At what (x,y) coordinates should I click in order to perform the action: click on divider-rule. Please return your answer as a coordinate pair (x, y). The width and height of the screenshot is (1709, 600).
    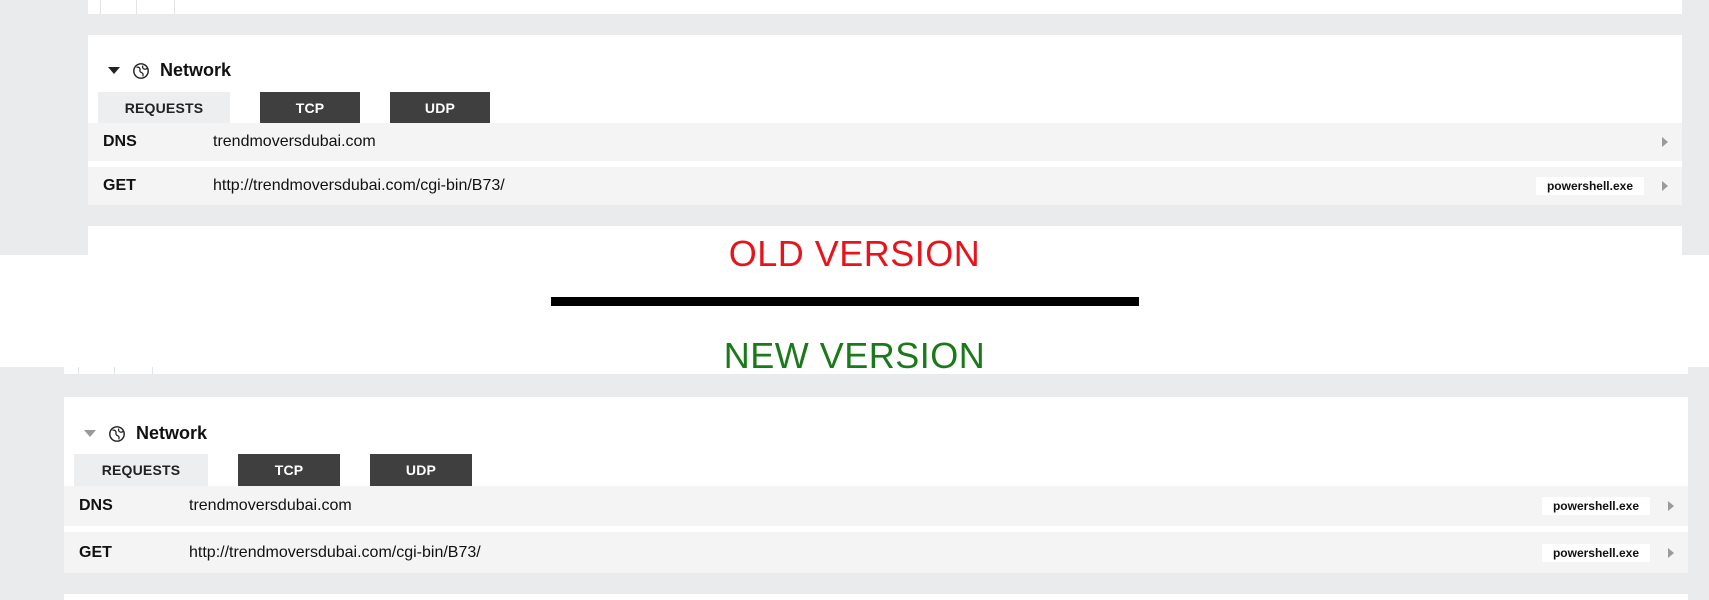
    Looking at the image, I should click on (845, 301).